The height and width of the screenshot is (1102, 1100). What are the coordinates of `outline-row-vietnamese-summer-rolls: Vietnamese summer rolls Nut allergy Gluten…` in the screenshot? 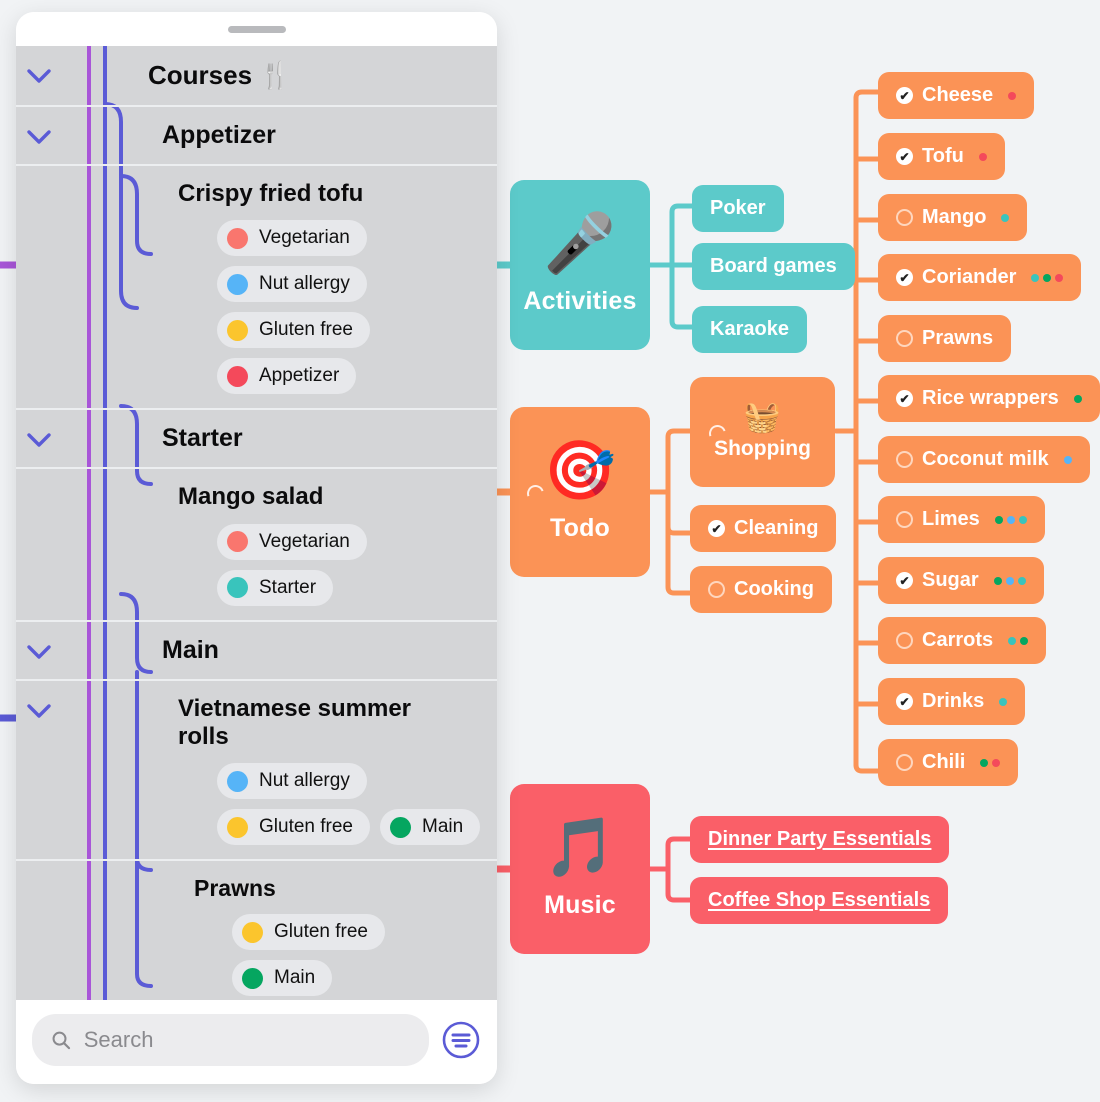 It's located at (256, 771).